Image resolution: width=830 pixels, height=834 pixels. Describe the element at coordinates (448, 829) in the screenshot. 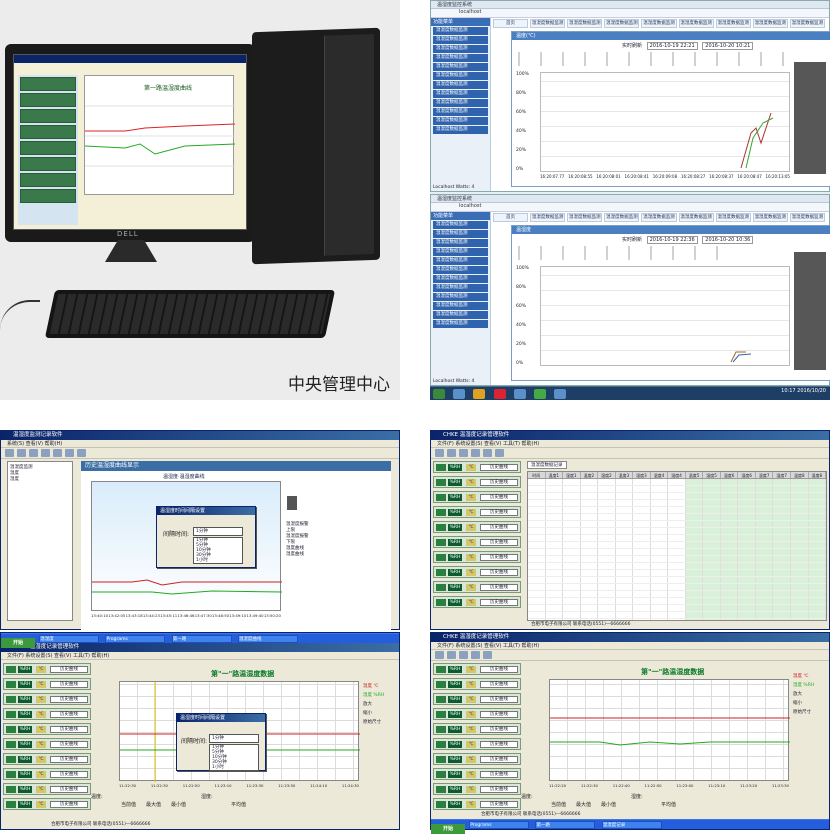

I see `start-button: 开始` at that location.